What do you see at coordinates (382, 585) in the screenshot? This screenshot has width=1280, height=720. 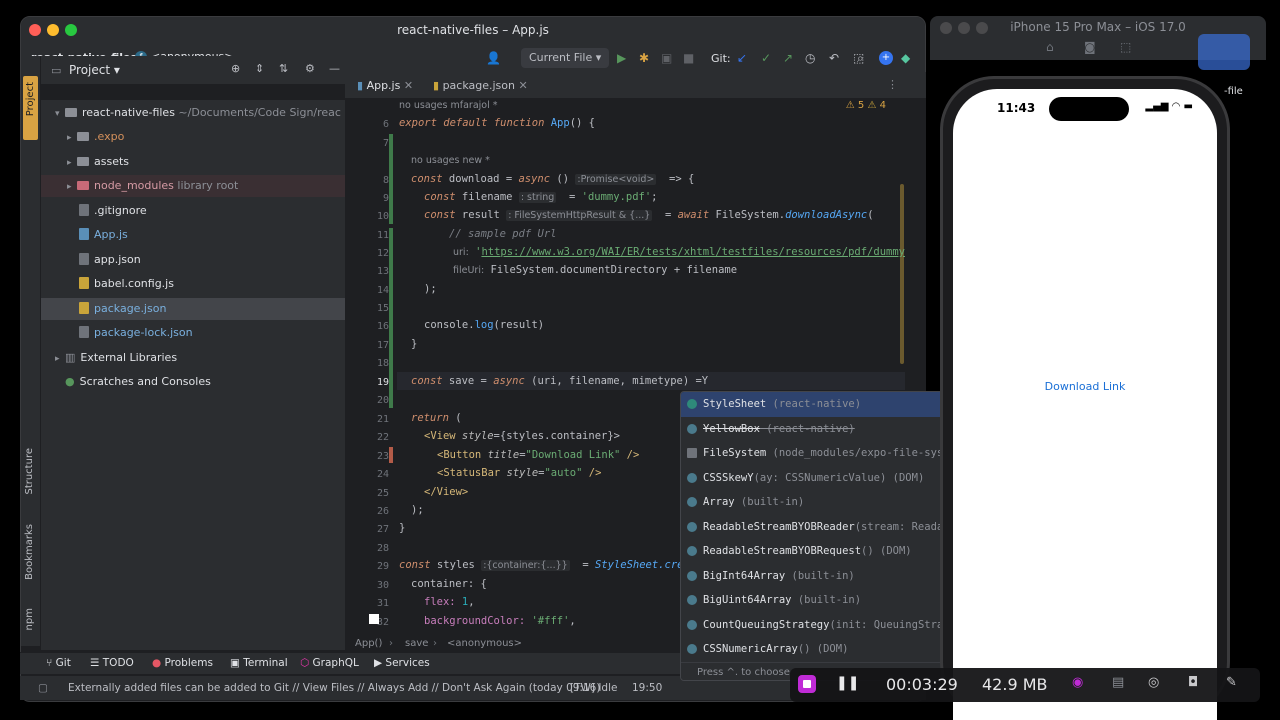 I see `line-number: 30` at bounding box center [382, 585].